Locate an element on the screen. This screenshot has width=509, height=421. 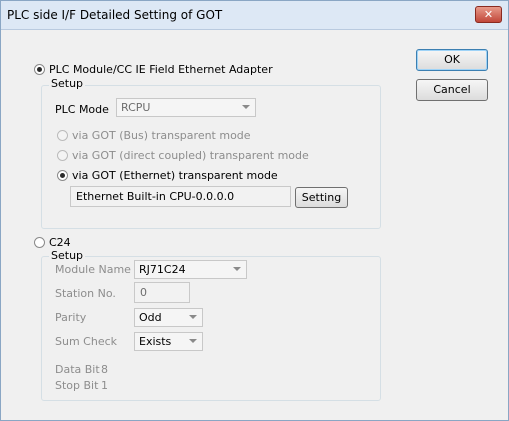
data-bit-value: 8 is located at coordinates (104, 369).